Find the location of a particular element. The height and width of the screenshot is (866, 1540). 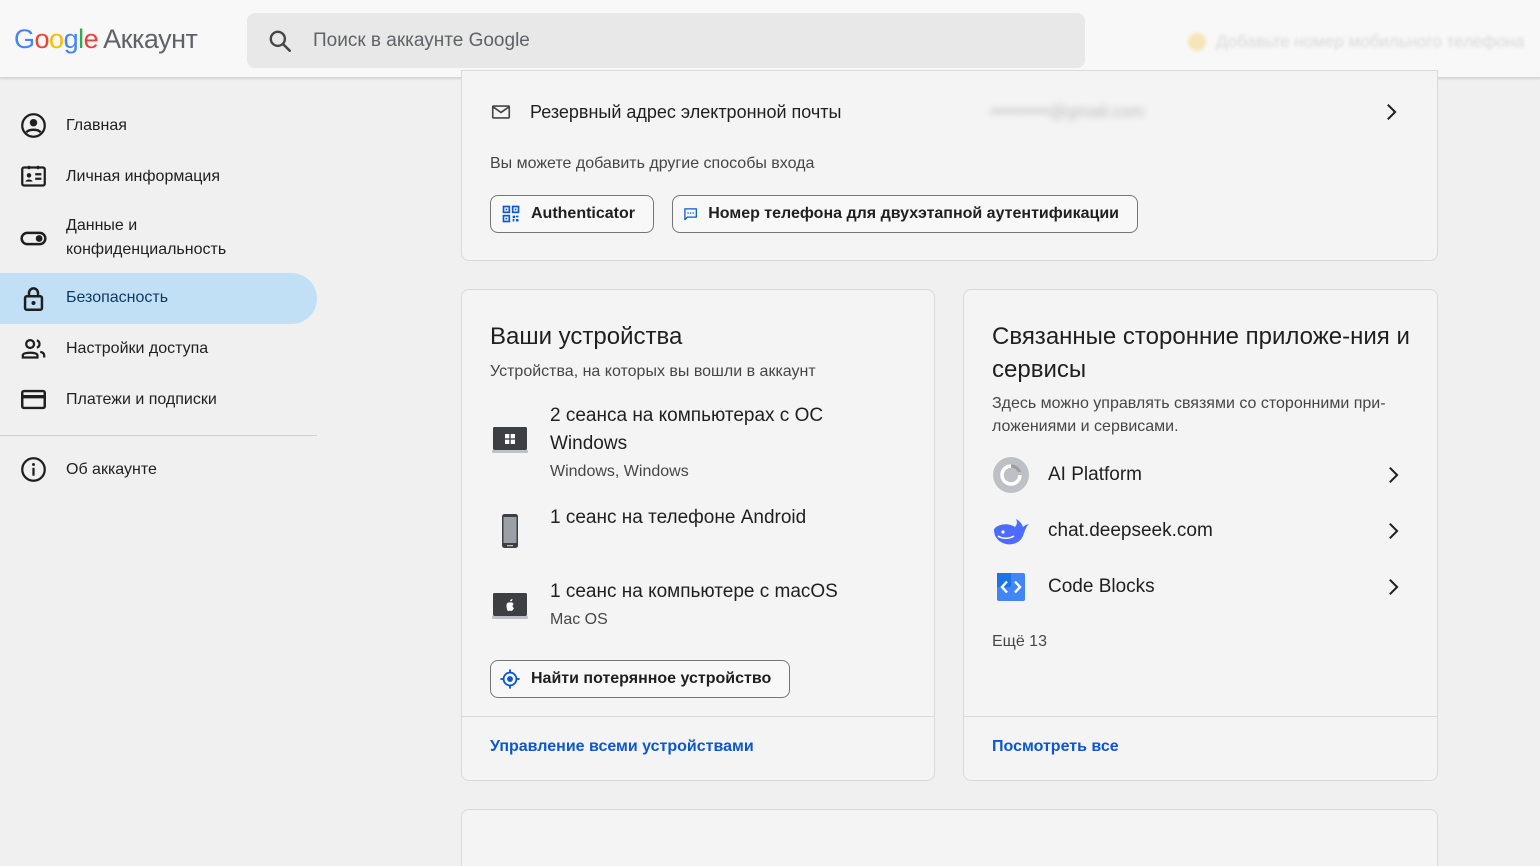

more-apps-count: Ещё 13 is located at coordinates (1019, 641).